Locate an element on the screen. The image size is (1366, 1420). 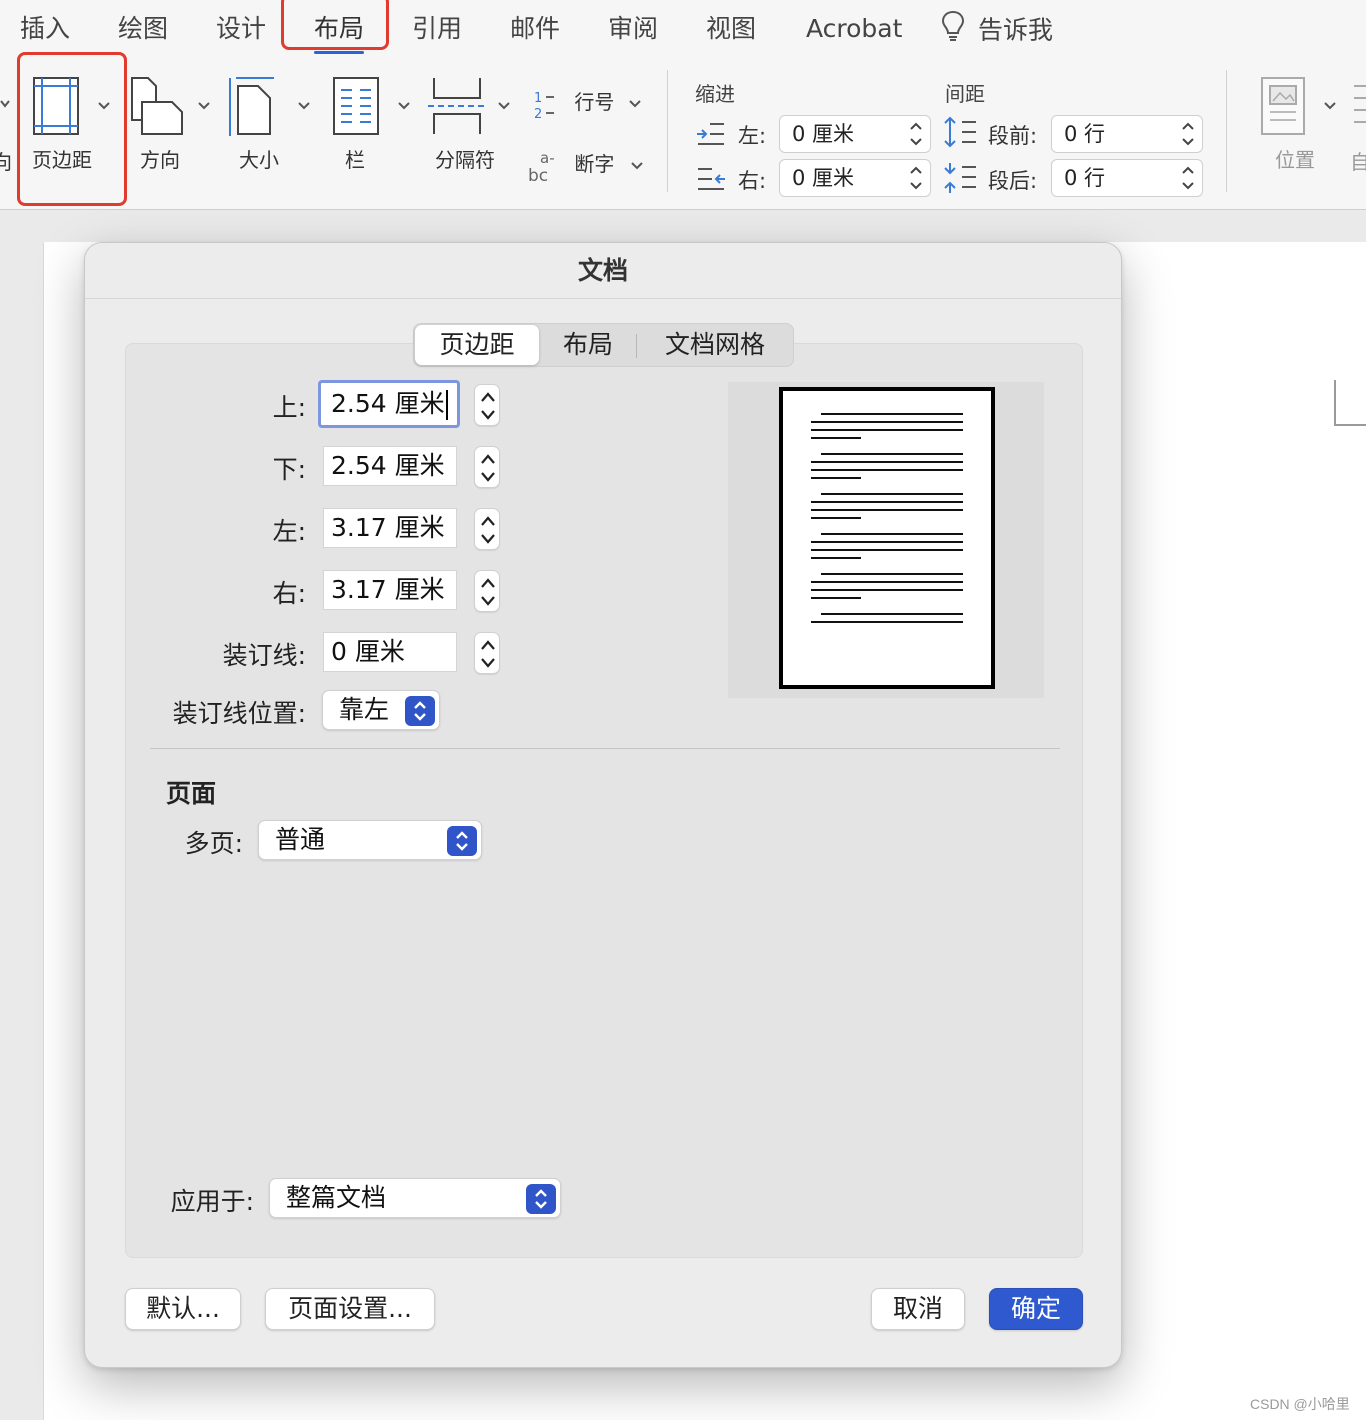
indent-right-value: 0 厘米 is located at coordinates (823, 178).